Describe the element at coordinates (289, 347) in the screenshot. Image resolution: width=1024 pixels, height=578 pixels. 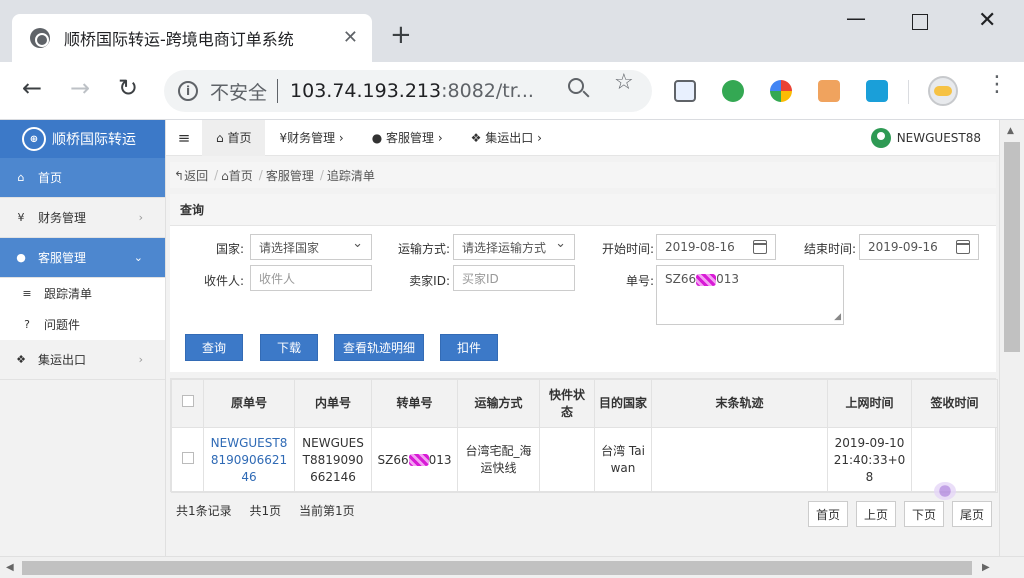
I see `download-button: 下载` at that location.